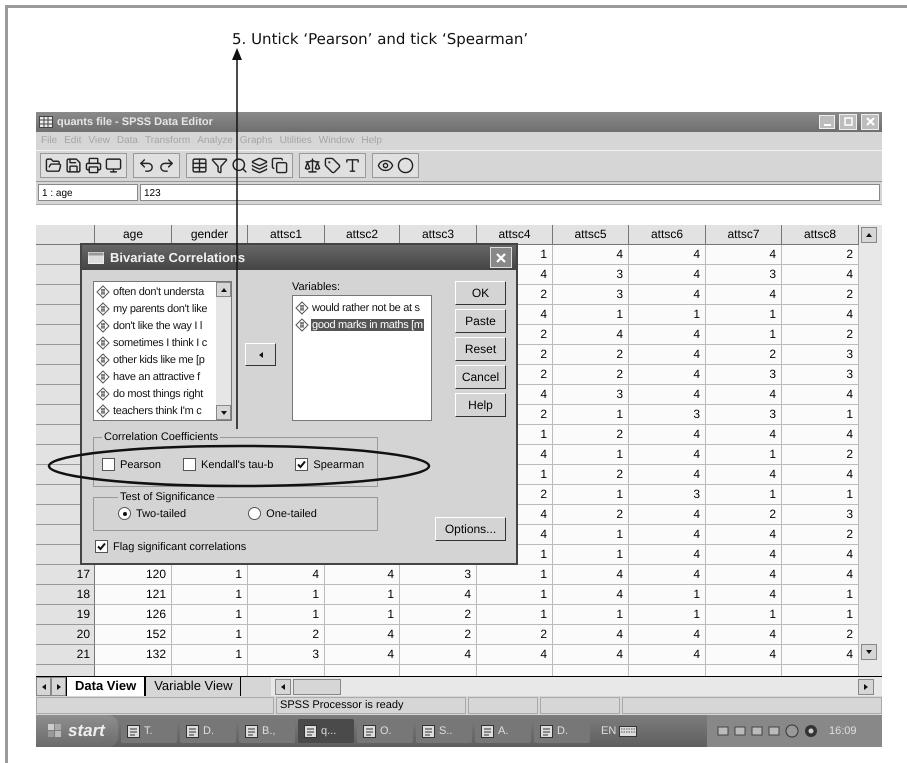  Describe the element at coordinates (158, 292) in the screenshot. I see `variable-item: often don't understa` at that location.